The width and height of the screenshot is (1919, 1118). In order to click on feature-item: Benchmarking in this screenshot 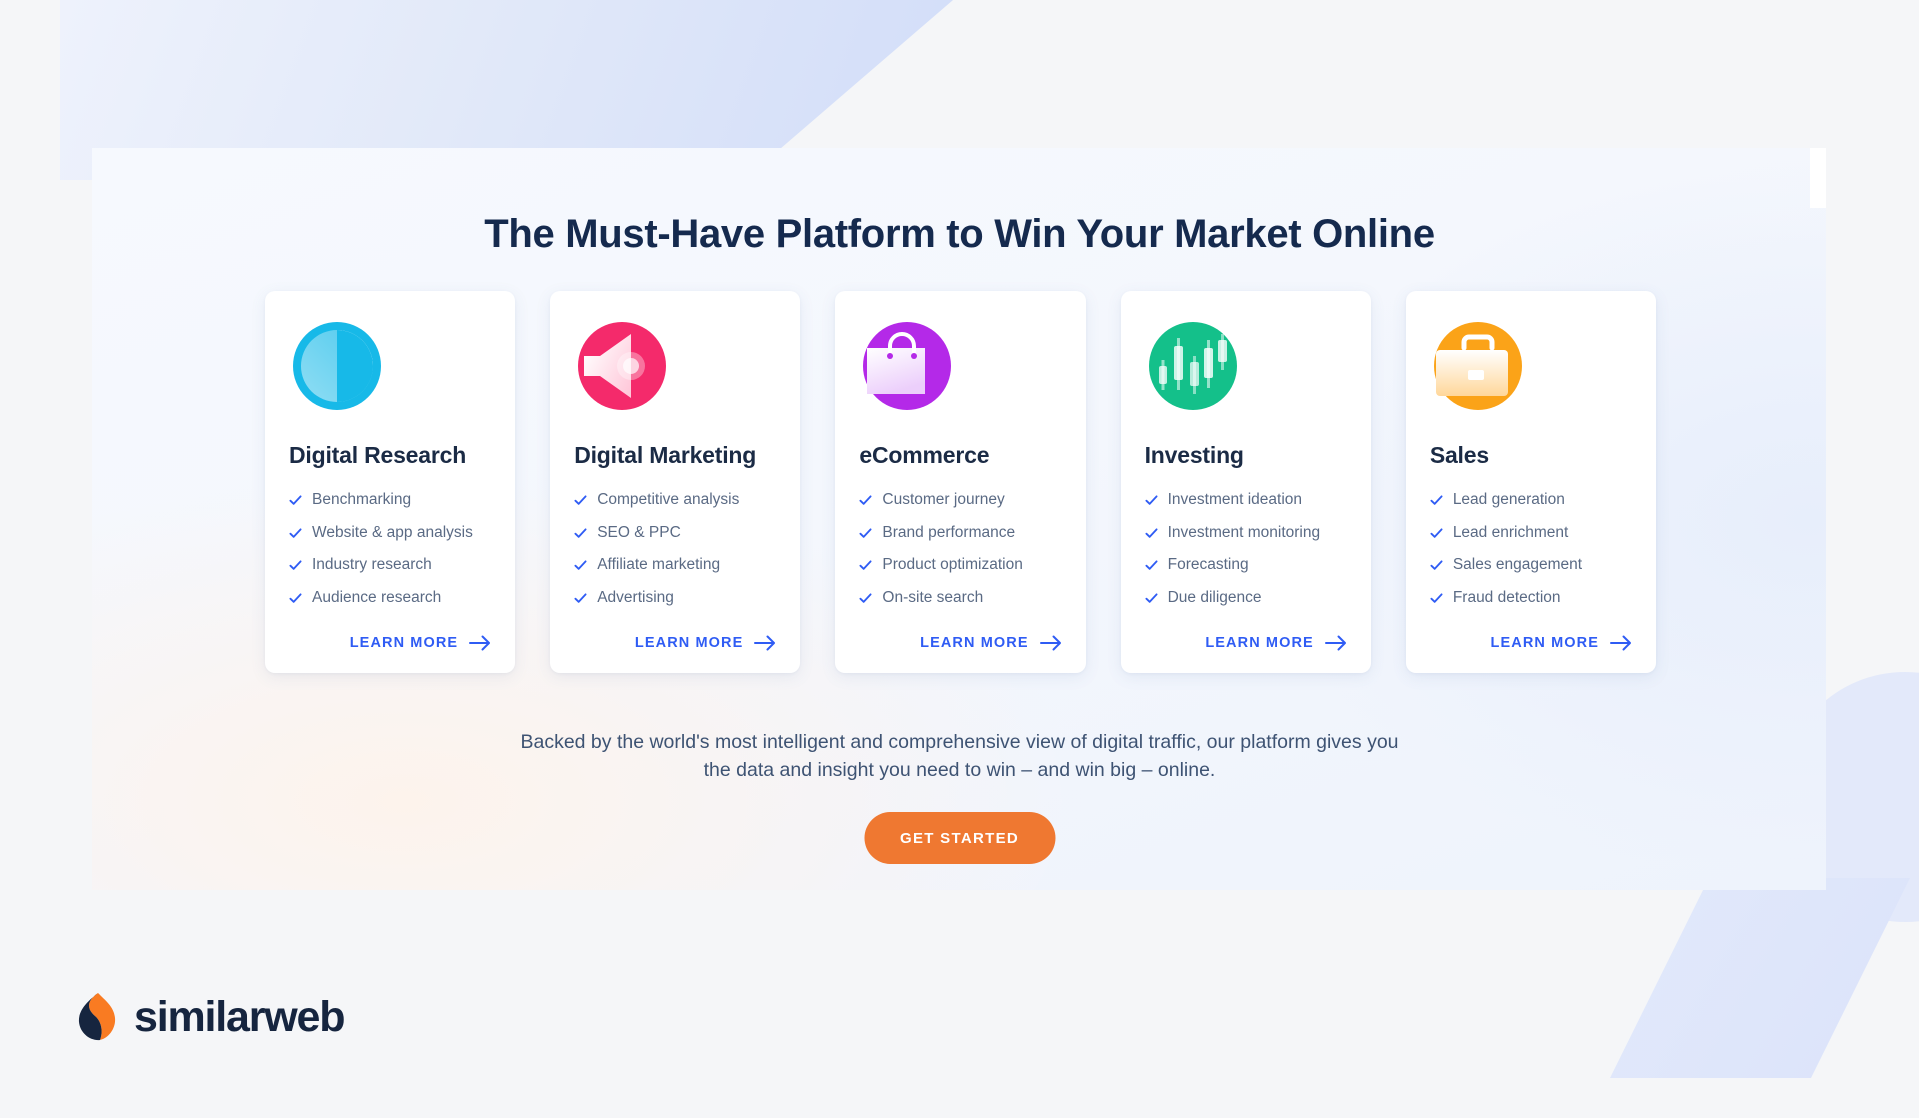, I will do `click(390, 500)`.